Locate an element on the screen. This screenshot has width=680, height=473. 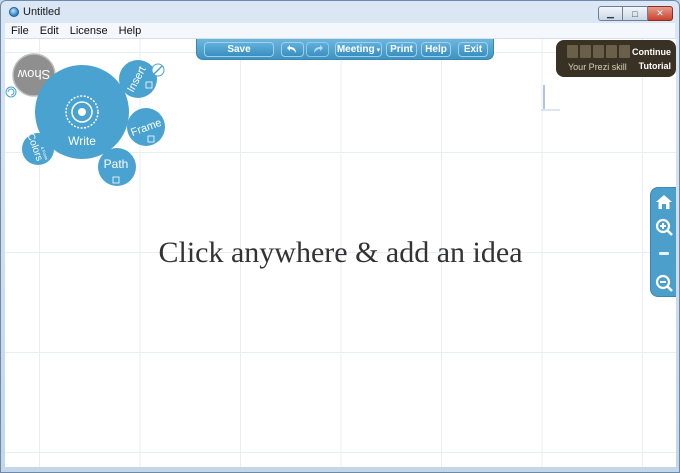
window-controls: ▁ □ ✕ is located at coordinates (635, 13).